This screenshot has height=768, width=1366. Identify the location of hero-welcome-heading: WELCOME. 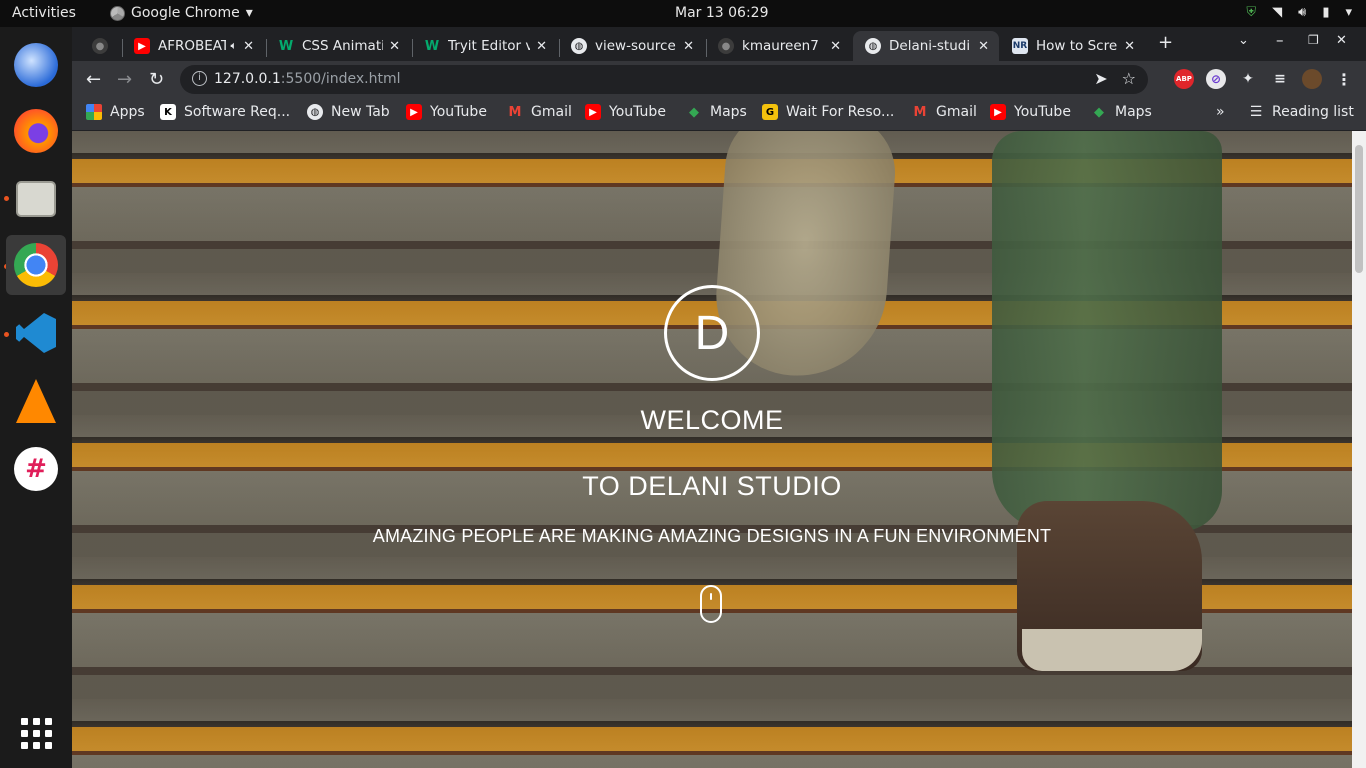
(712, 420).